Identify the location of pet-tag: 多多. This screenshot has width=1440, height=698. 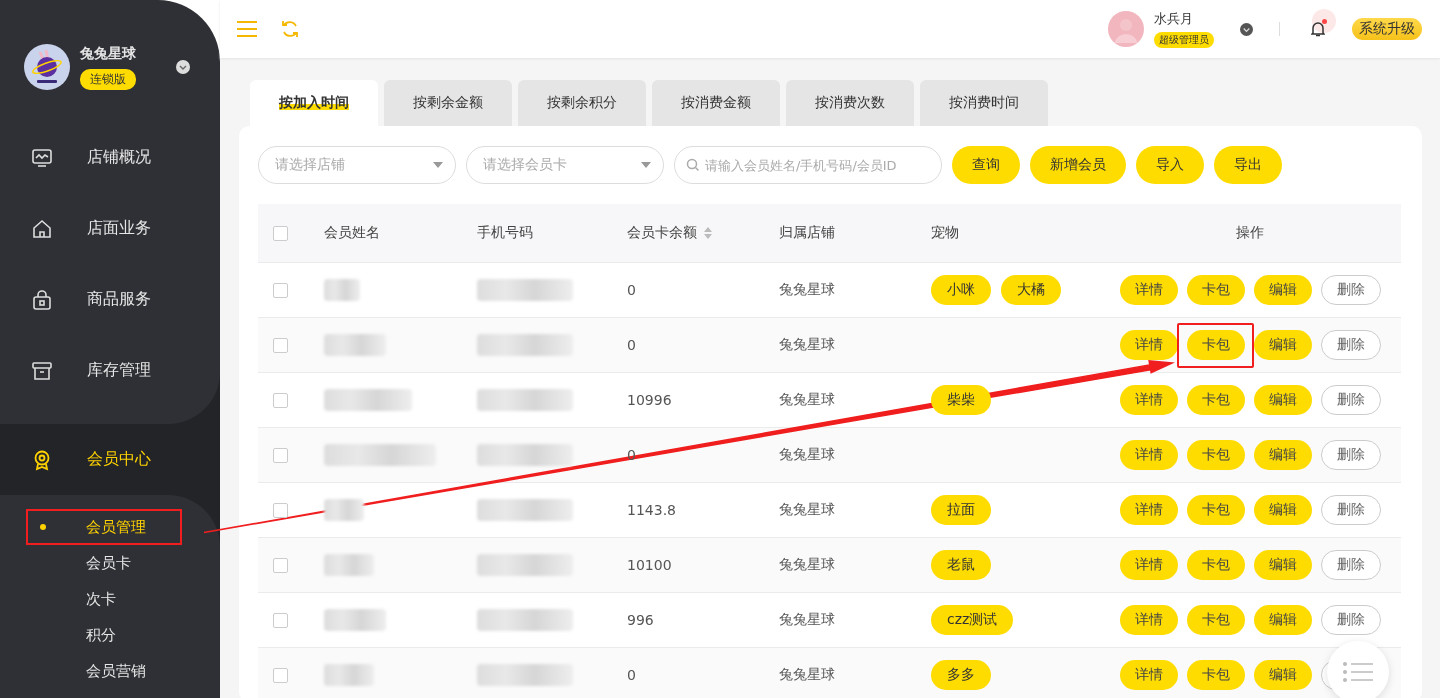
(961, 675).